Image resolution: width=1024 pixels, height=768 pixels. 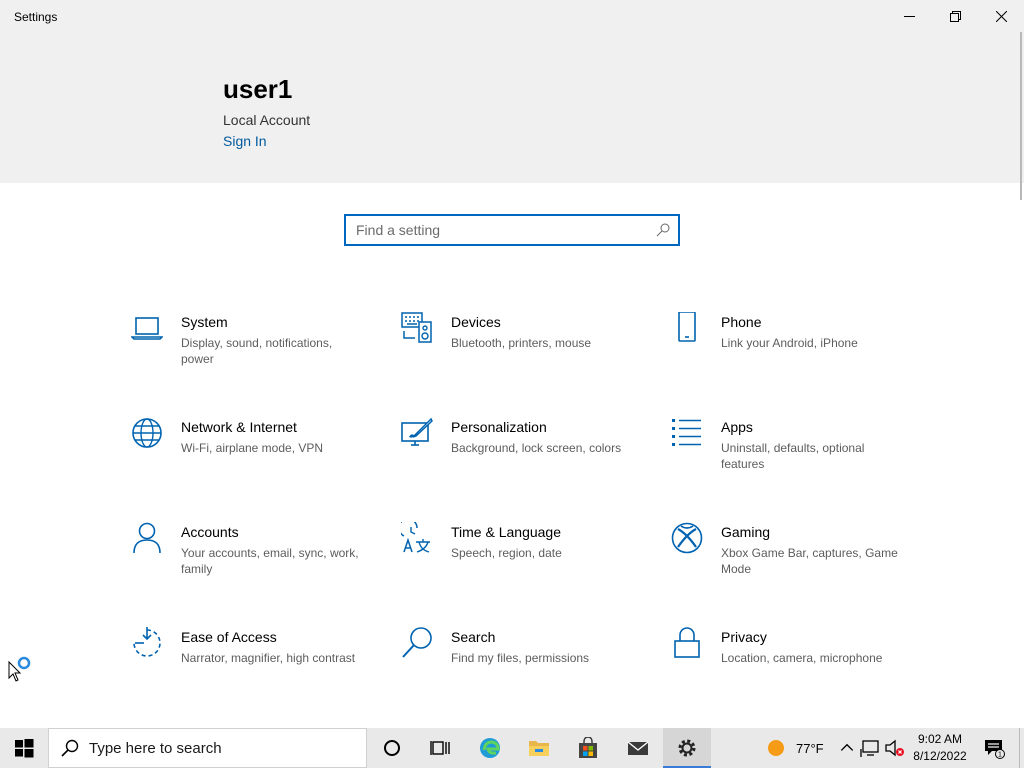 What do you see at coordinates (19, 669) in the screenshot?
I see `busy-cursor-icon` at bounding box center [19, 669].